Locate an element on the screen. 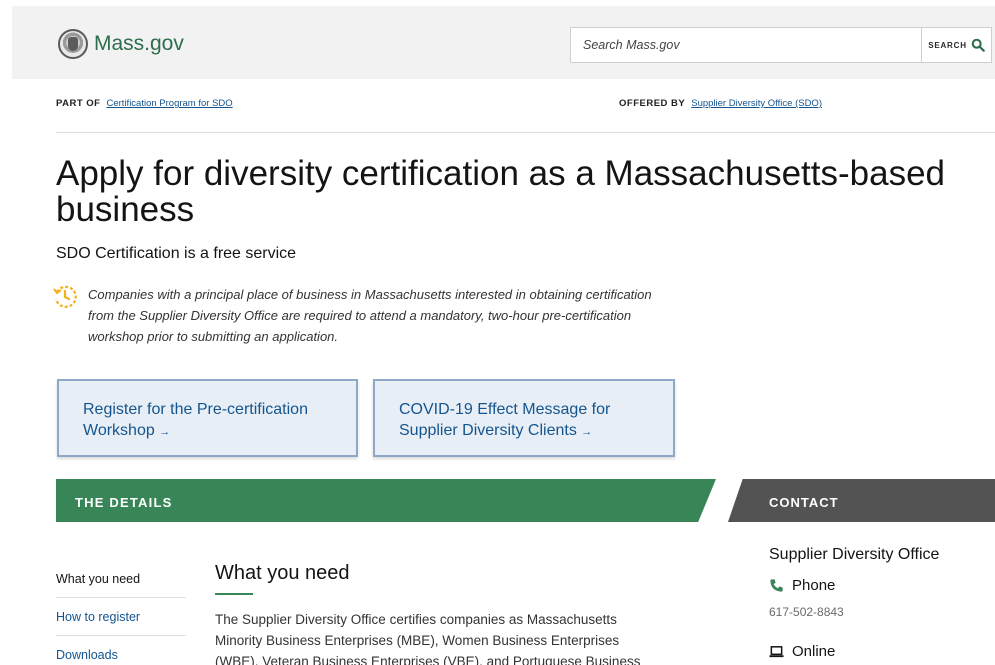  state-seal-icon is located at coordinates (73, 44).